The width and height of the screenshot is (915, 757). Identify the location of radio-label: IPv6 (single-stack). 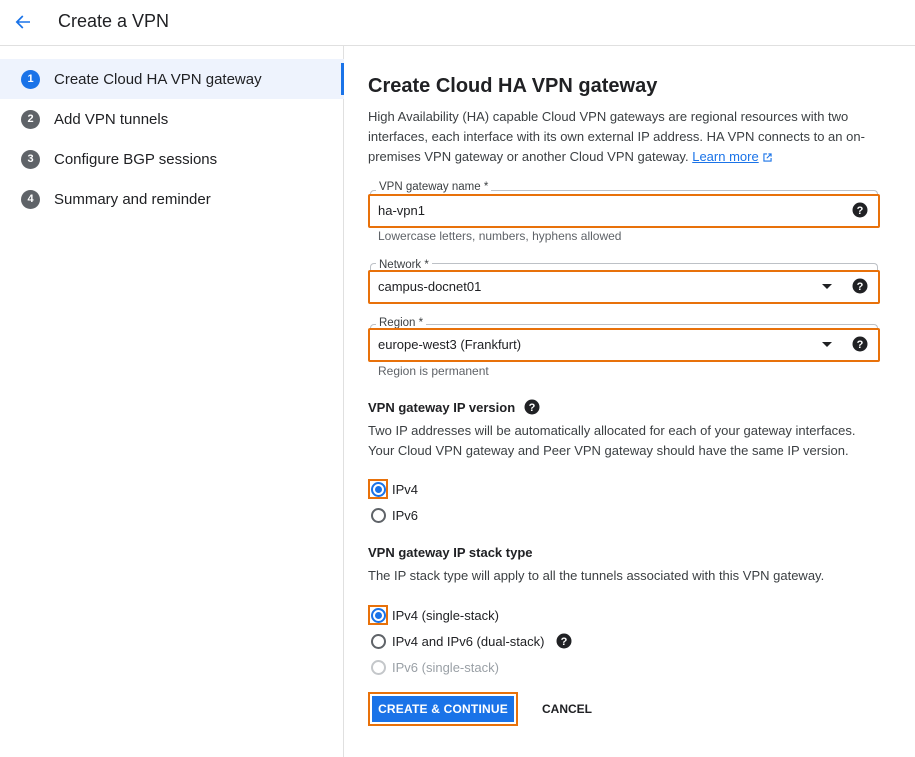
(445, 667).